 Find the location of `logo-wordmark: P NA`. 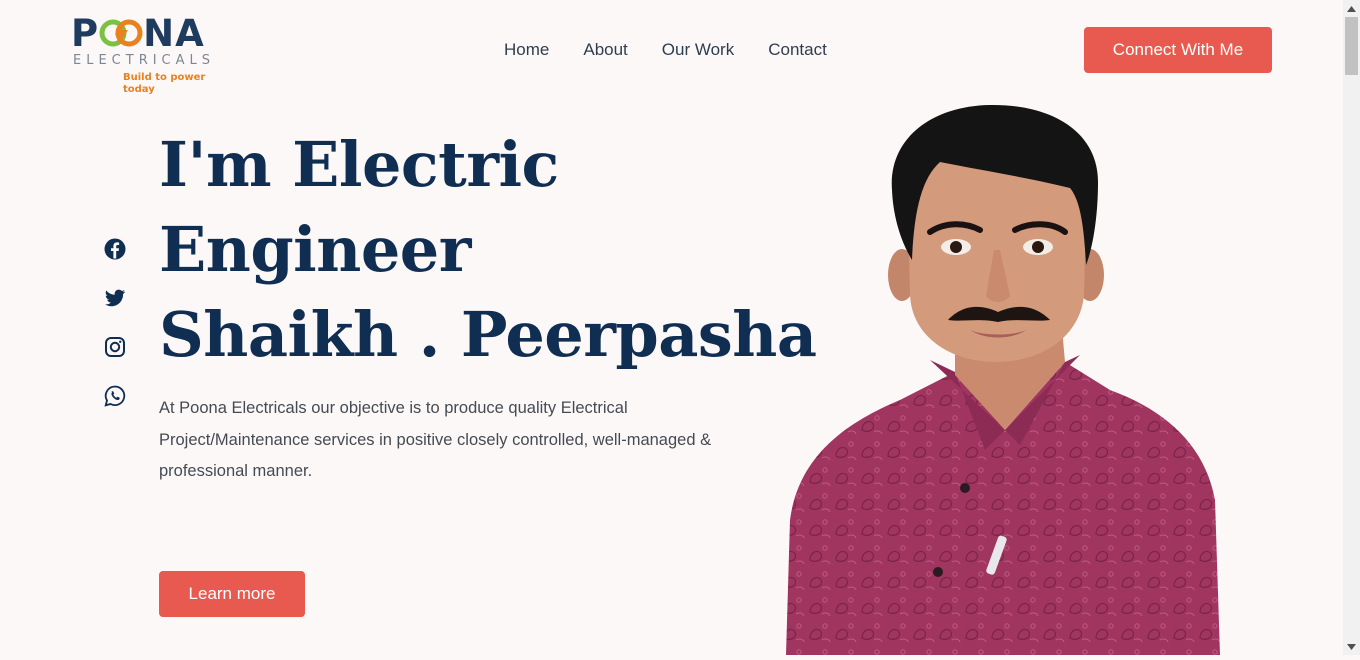

logo-wordmark: P NA is located at coordinates (138, 34).